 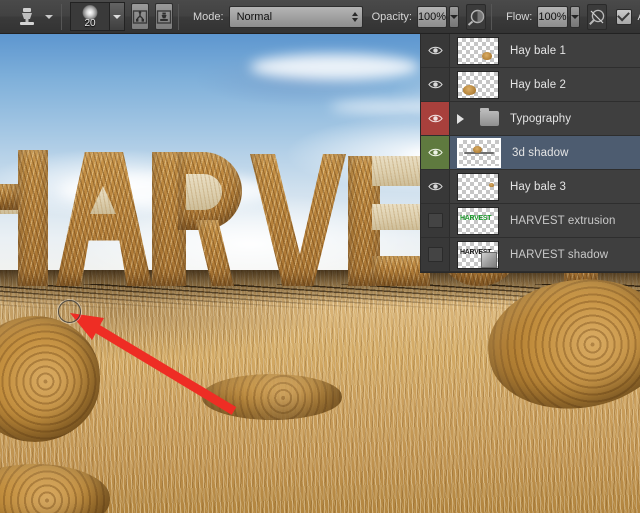 I want to click on brush-picker-chevron-down-icon, so click(x=116, y=16).